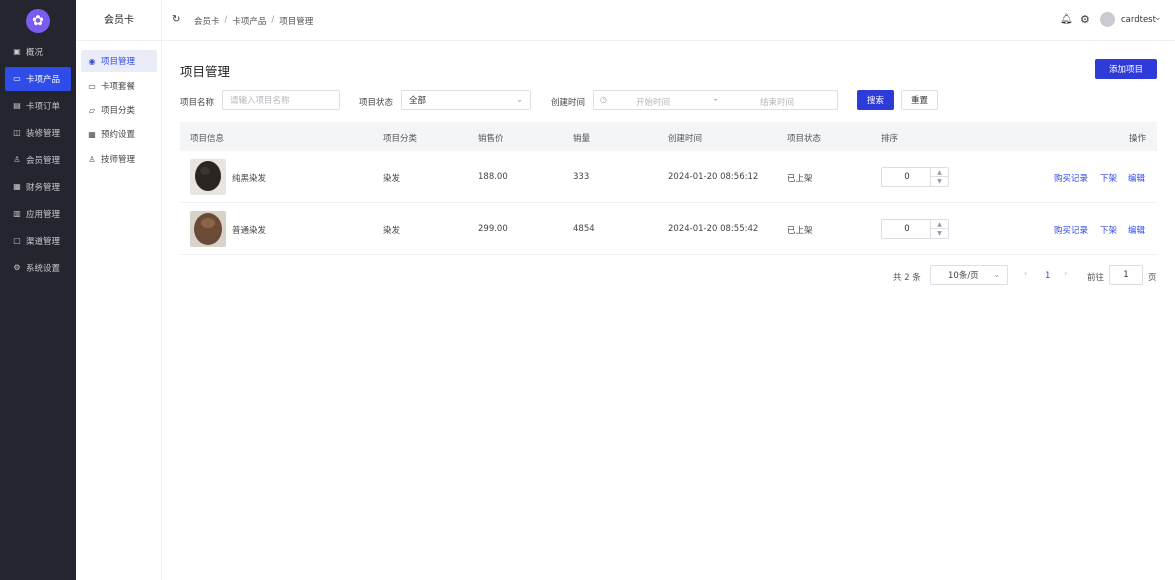  I want to click on app-logo-icon: ✿, so click(38, 21).